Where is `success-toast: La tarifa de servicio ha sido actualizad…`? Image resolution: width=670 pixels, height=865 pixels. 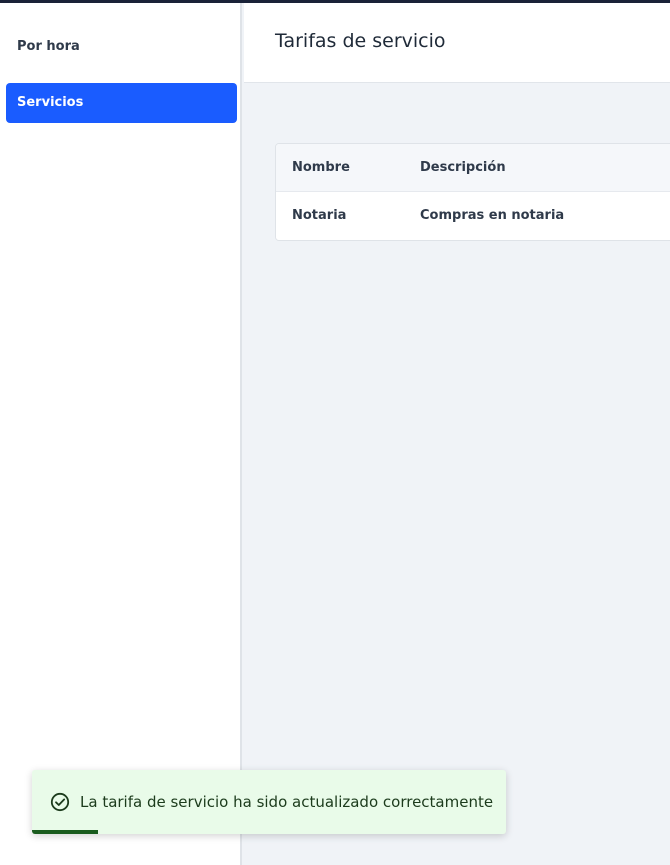
success-toast: La tarifa de servicio ha sido actualizad… is located at coordinates (269, 802).